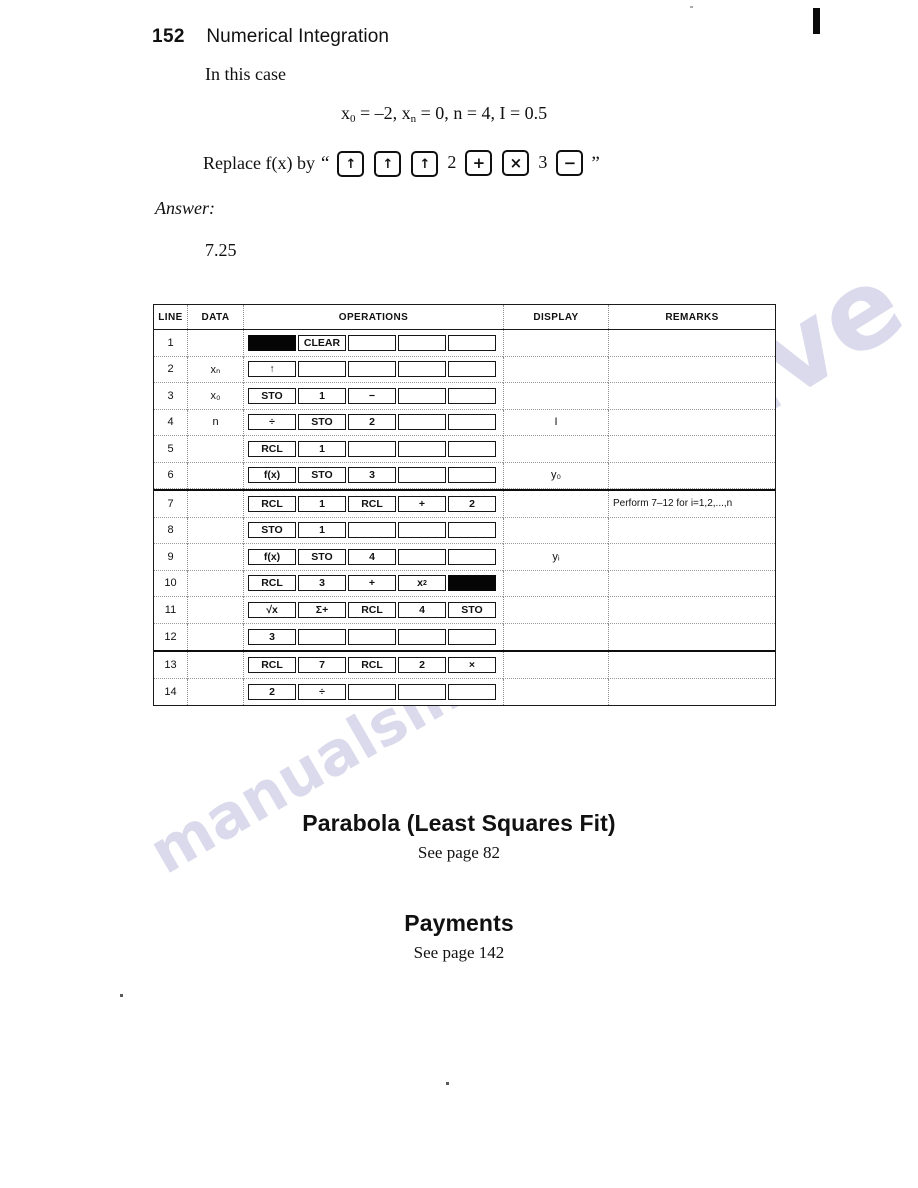 This screenshot has width=918, height=1188. I want to click on operation-box-filled, so click(272, 342).